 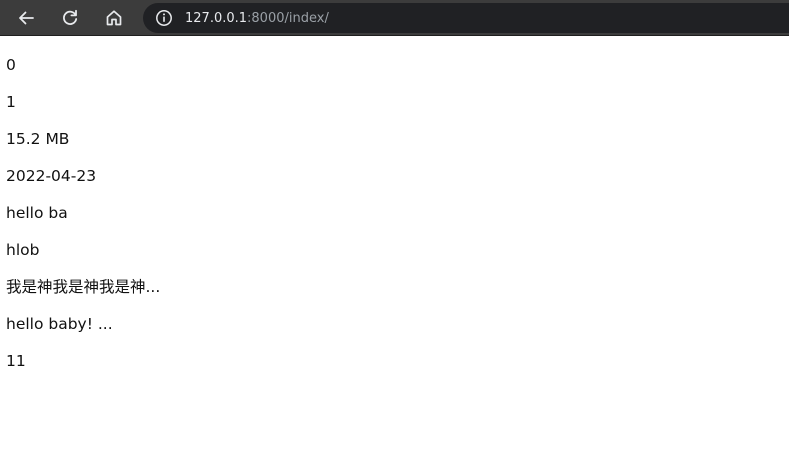 What do you see at coordinates (11, 65) in the screenshot?
I see `output-line: 0` at bounding box center [11, 65].